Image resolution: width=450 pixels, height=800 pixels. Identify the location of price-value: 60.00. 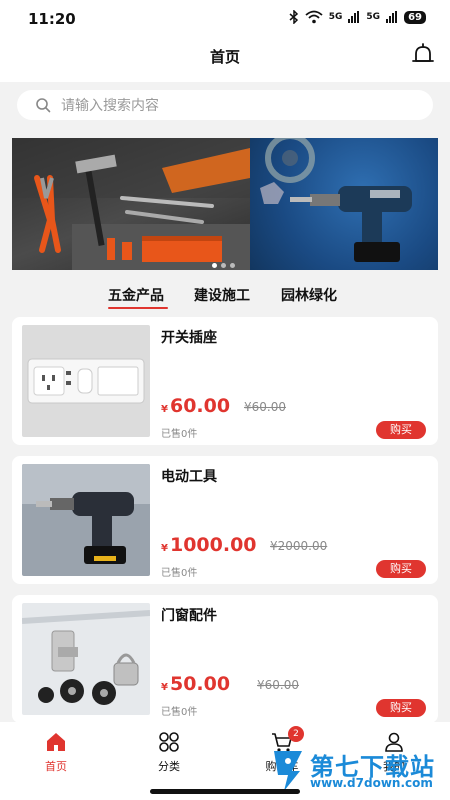
(200, 406).